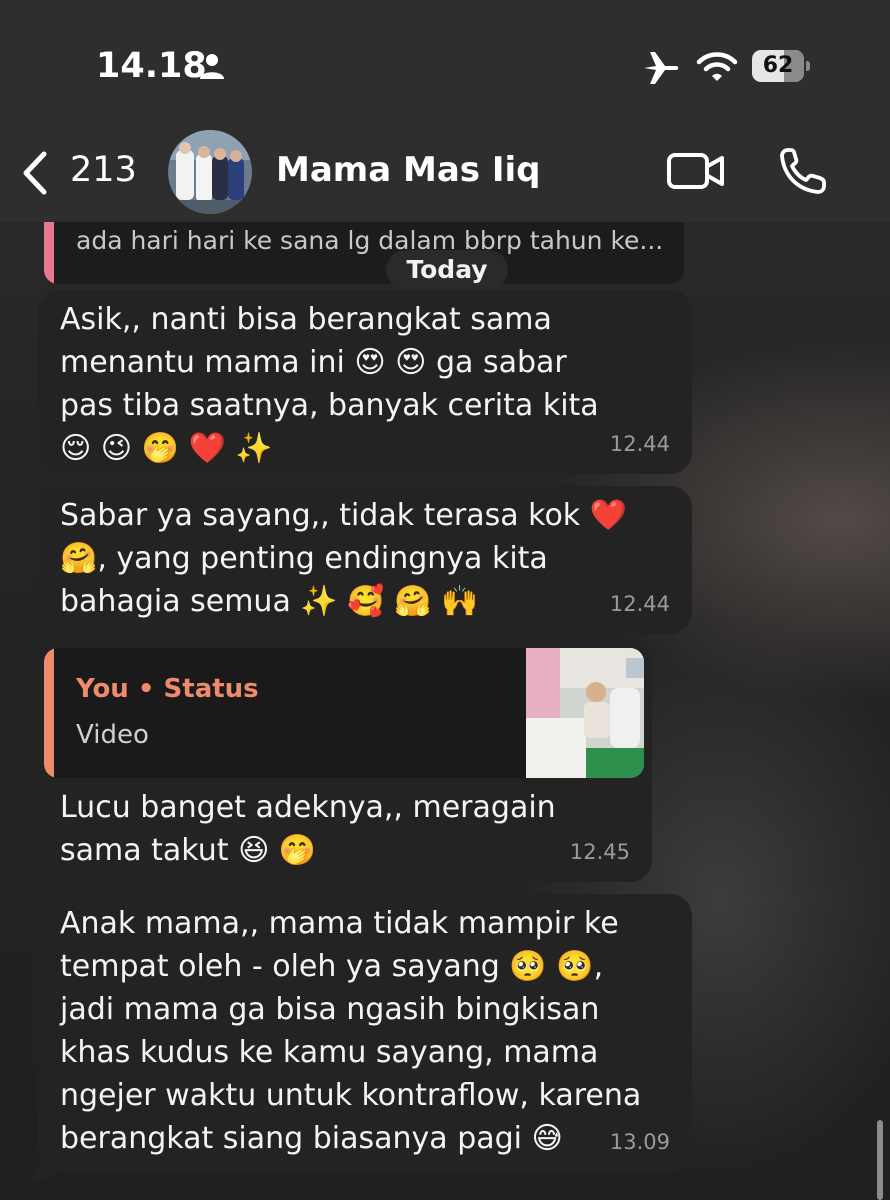 The width and height of the screenshot is (890, 1200). I want to click on status-time: 14.18, so click(151, 66).